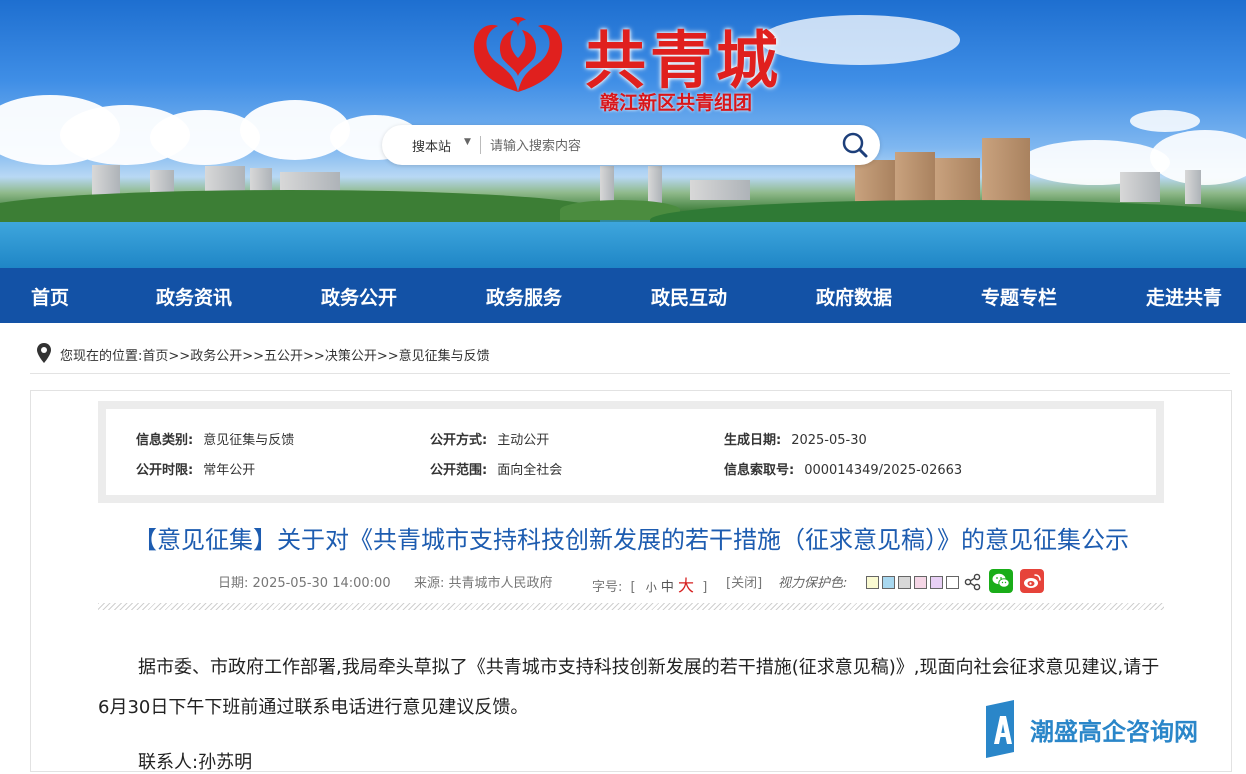 Image resolution: width=1246 pixels, height=774 pixels. What do you see at coordinates (630, 373) in the screenshot?
I see `breadcrumb-divider` at bounding box center [630, 373].